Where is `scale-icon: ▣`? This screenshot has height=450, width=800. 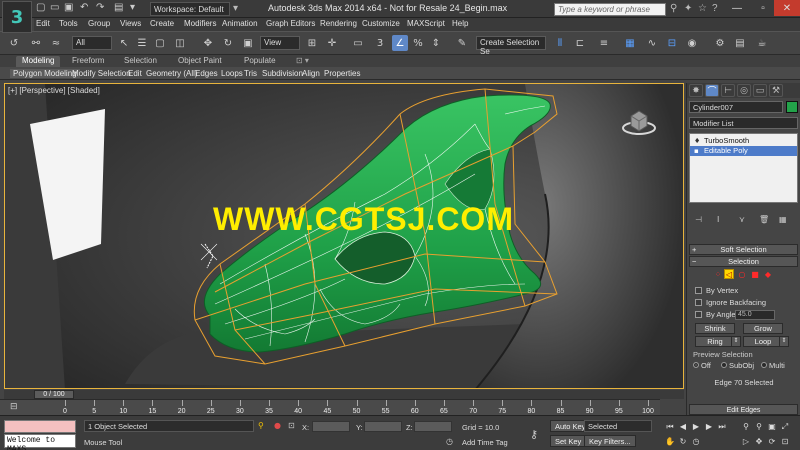
scale-icon: ▣ is located at coordinates (248, 43).